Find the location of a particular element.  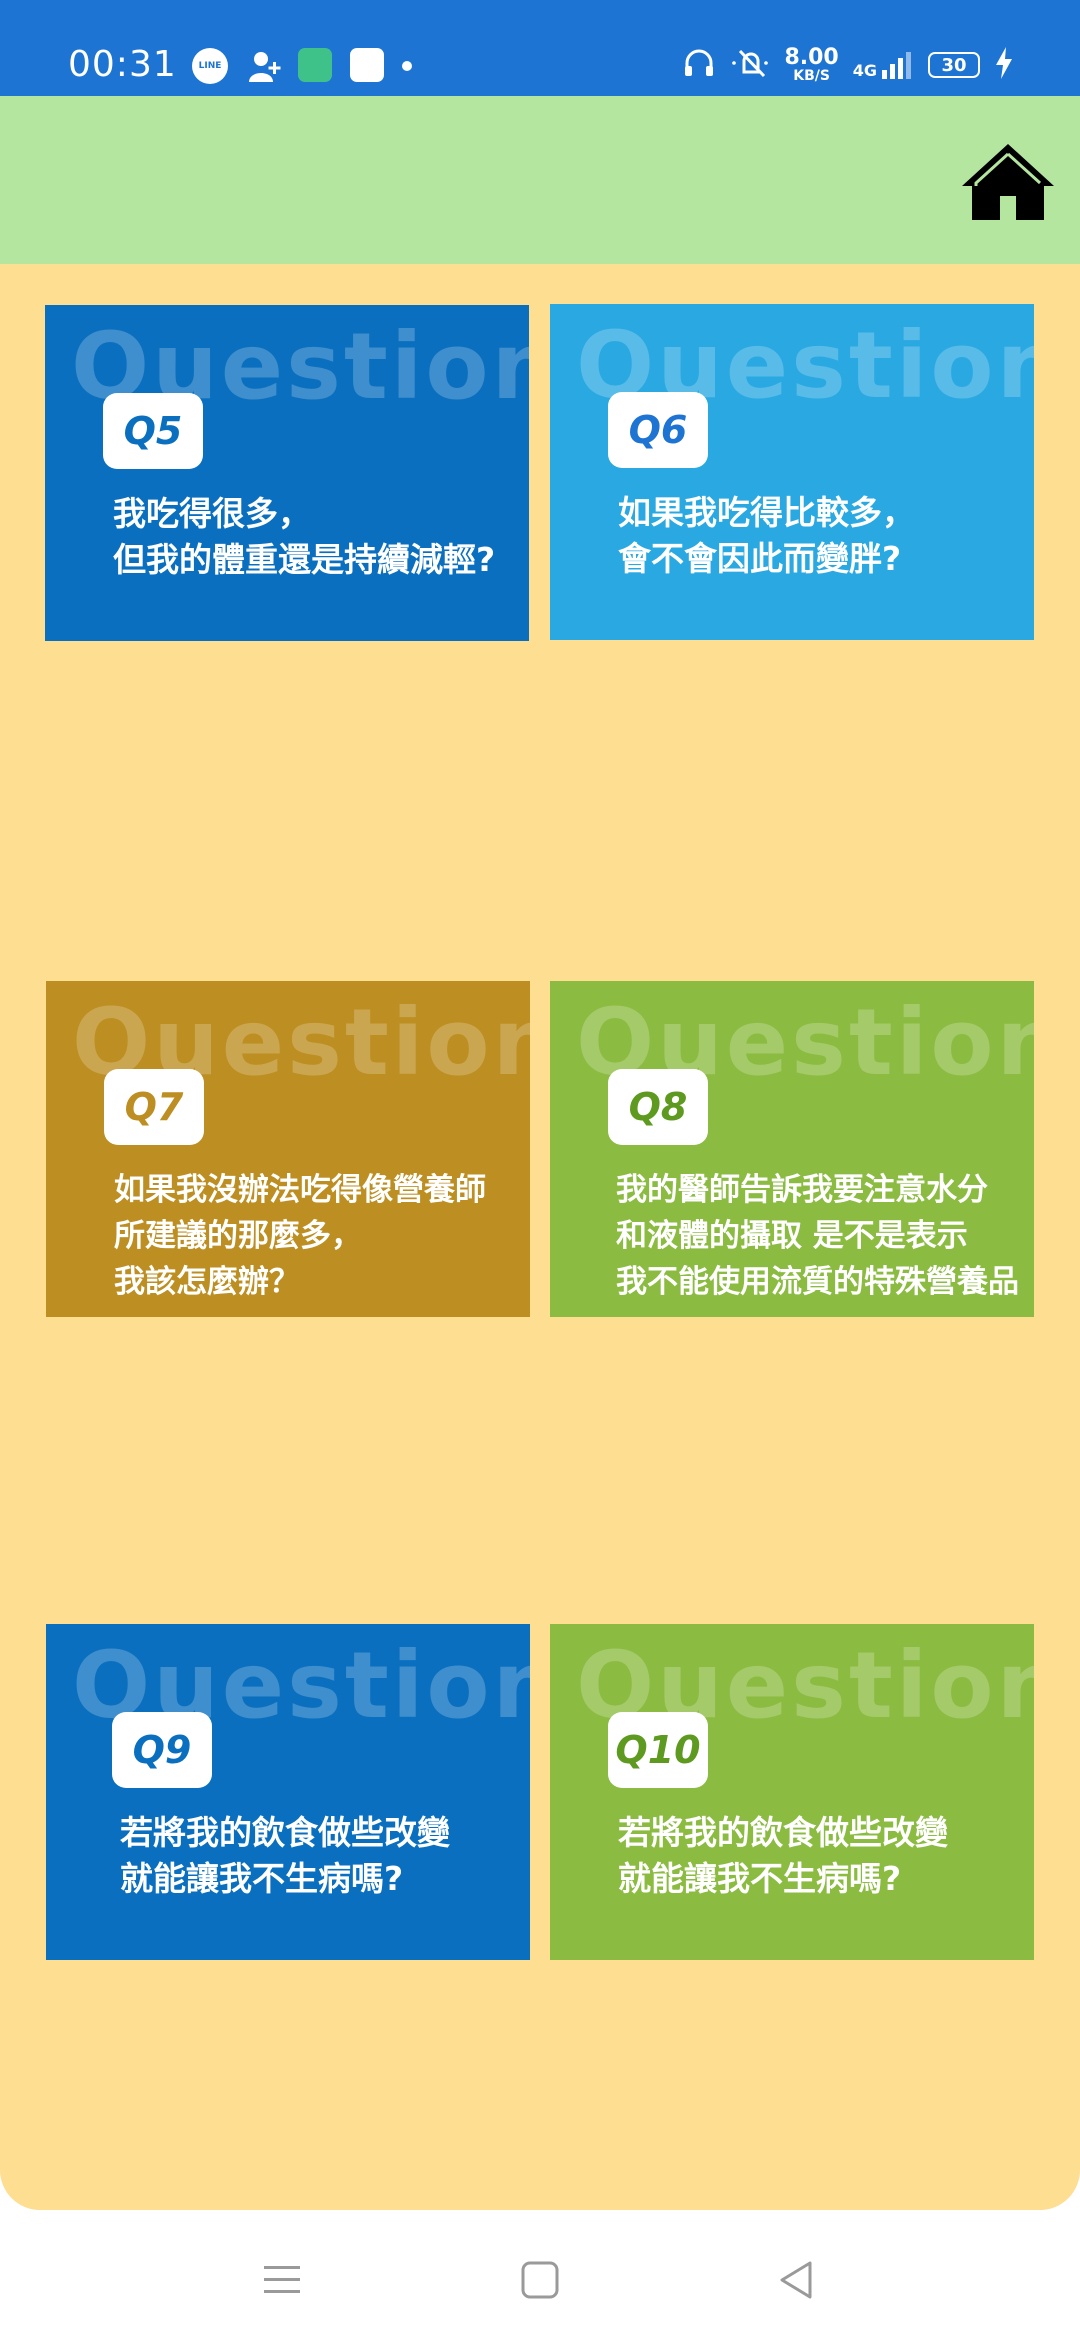

question-text: 如果我吃得比較多， 會不會因此而變胖? is located at coordinates (766, 535).